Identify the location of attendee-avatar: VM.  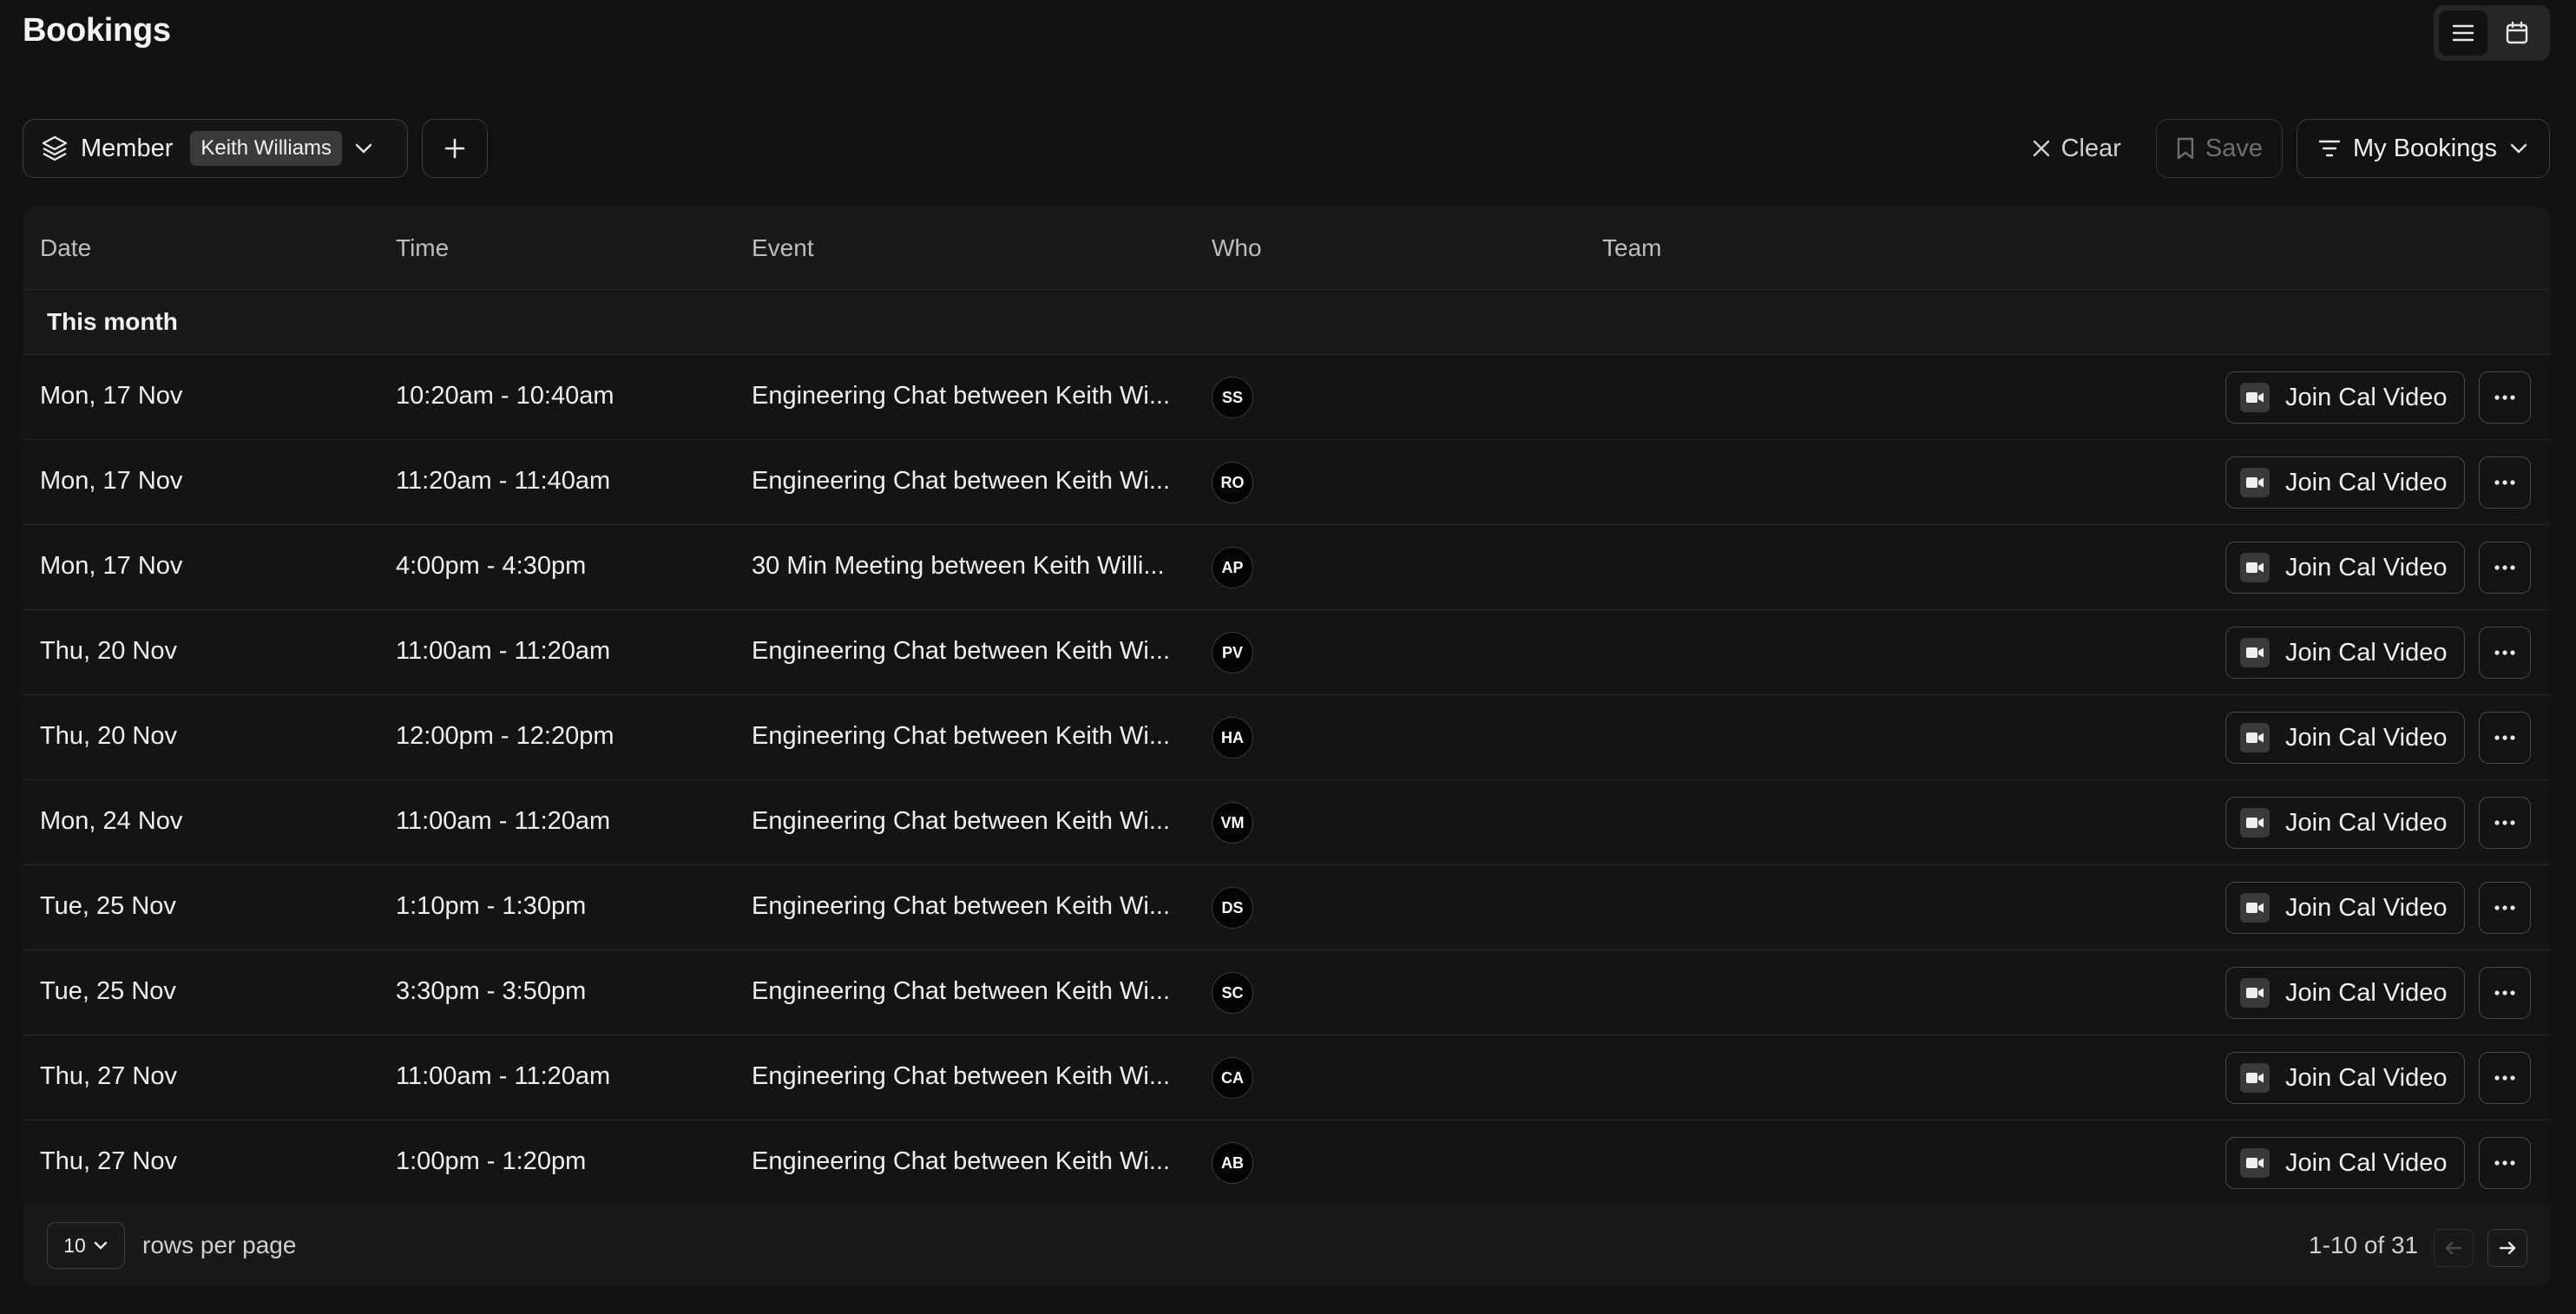
(1232, 823).